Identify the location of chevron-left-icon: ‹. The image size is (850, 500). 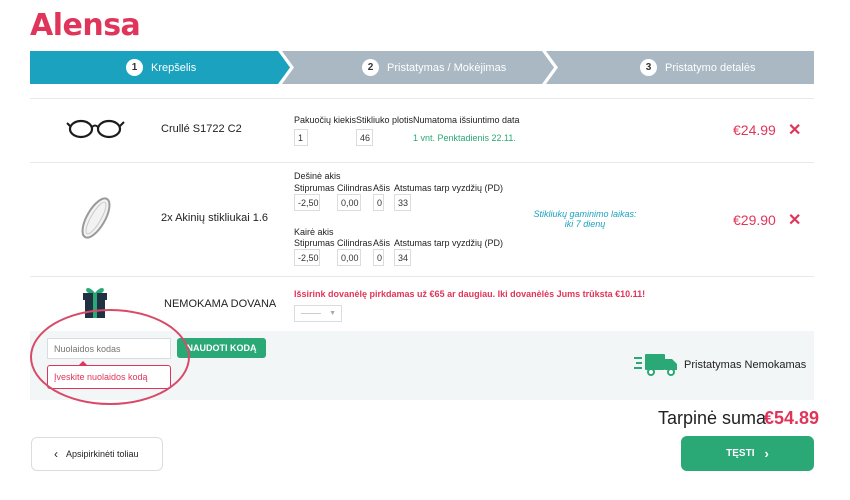
(56, 454).